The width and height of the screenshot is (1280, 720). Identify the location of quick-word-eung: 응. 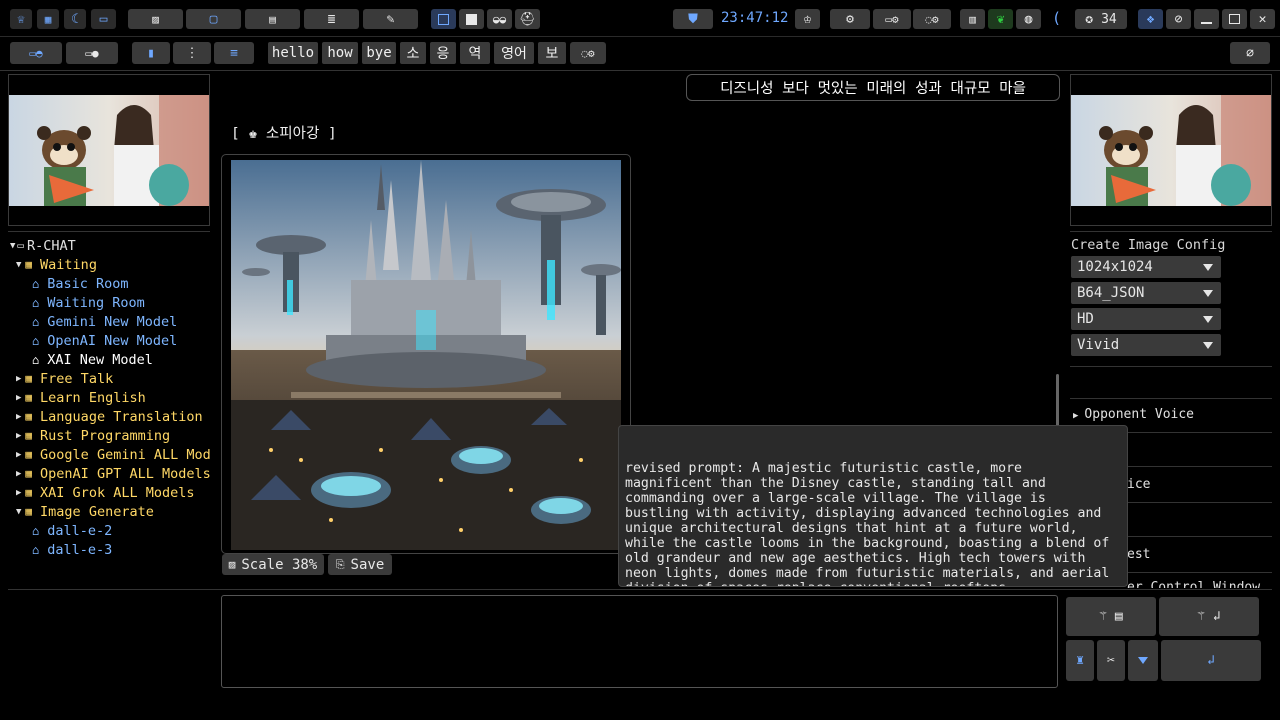
(443, 53).